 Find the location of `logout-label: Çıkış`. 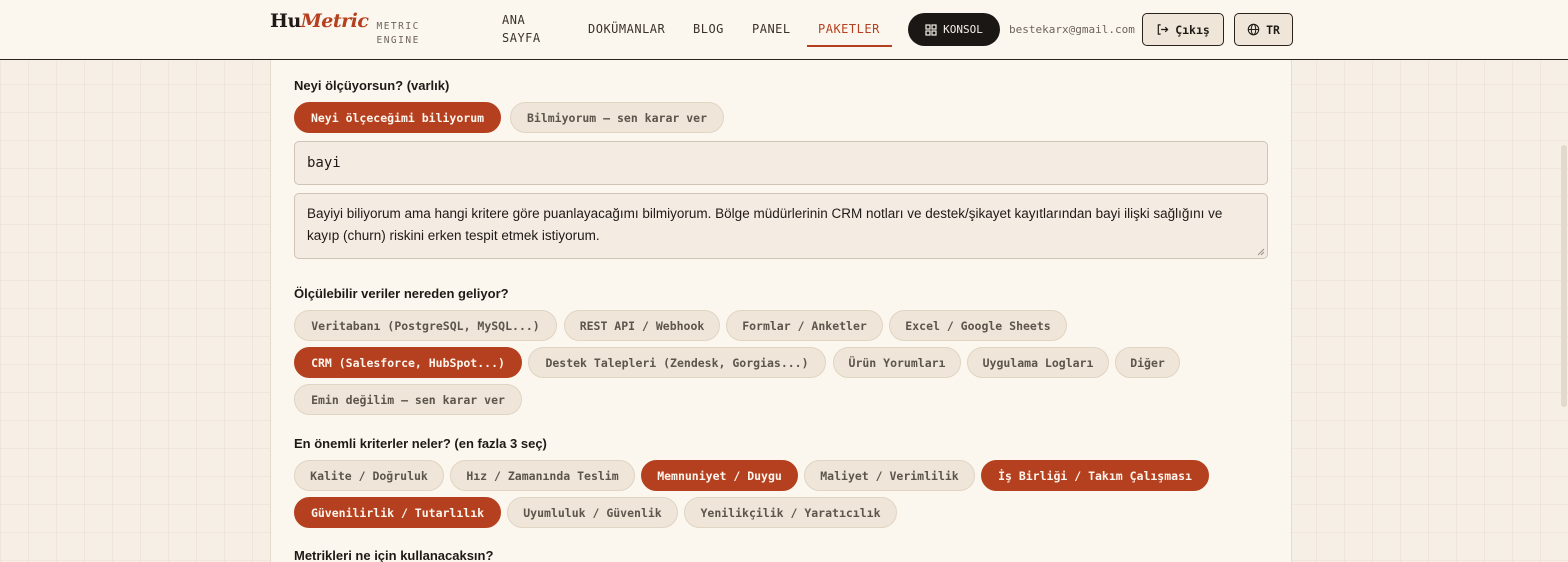

logout-label: Çıkış is located at coordinates (1192, 29).